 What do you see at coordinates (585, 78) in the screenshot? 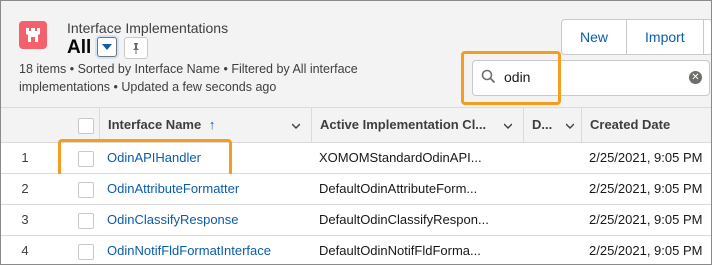
I see `search-container: odin ✕` at bounding box center [585, 78].